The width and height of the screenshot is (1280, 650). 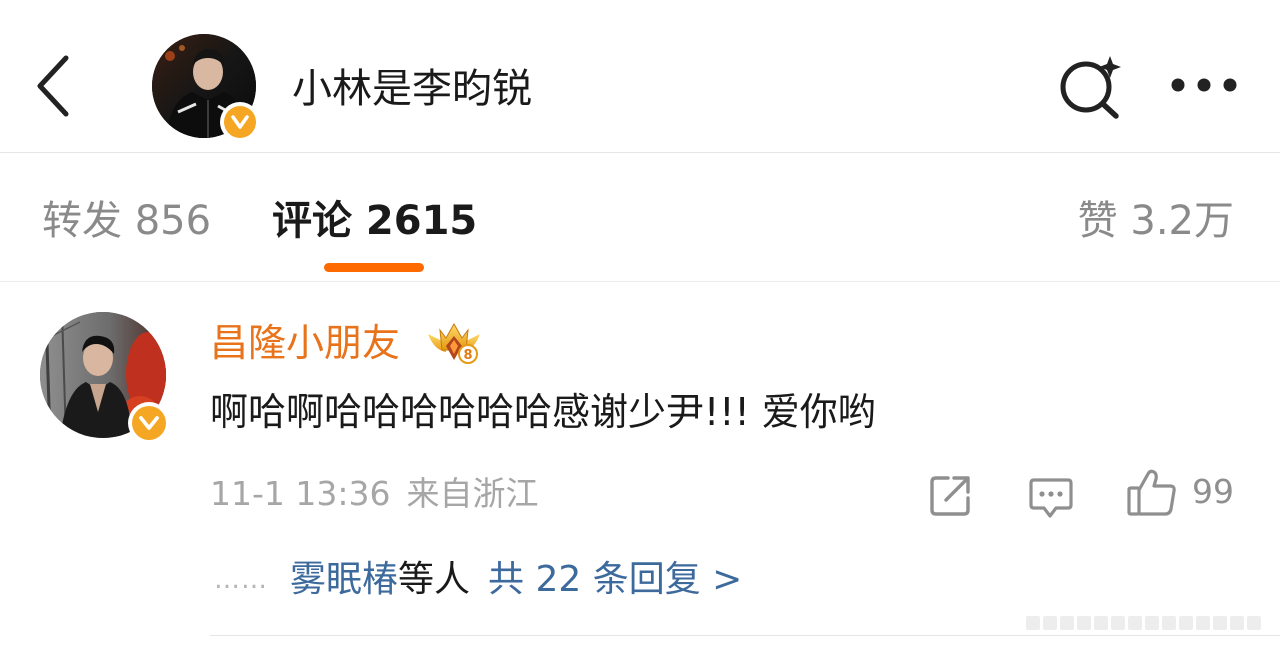 I want to click on fan-level-number: 8, so click(x=467, y=355).